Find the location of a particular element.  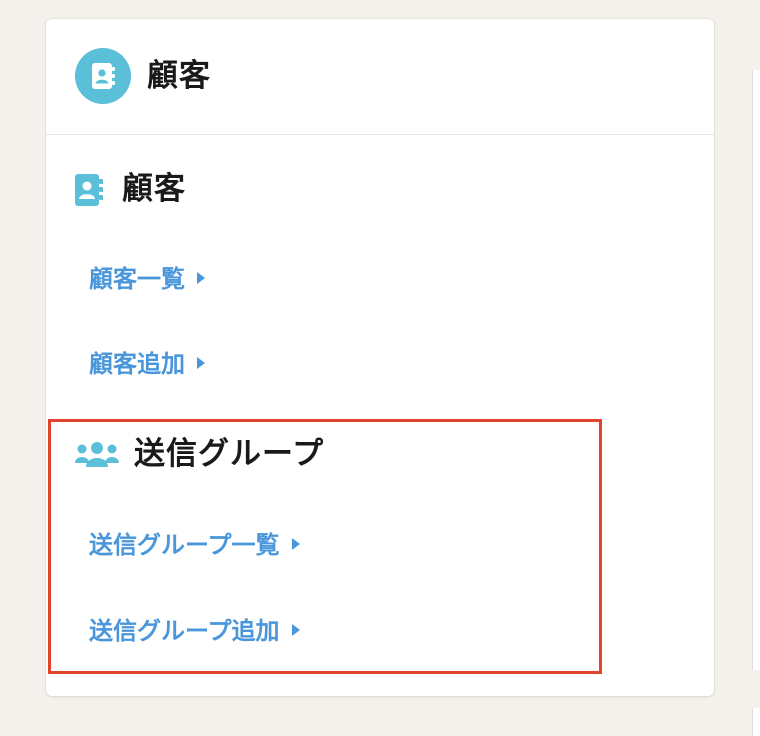

customer-add-link: 顧客追加 is located at coordinates (147, 364).